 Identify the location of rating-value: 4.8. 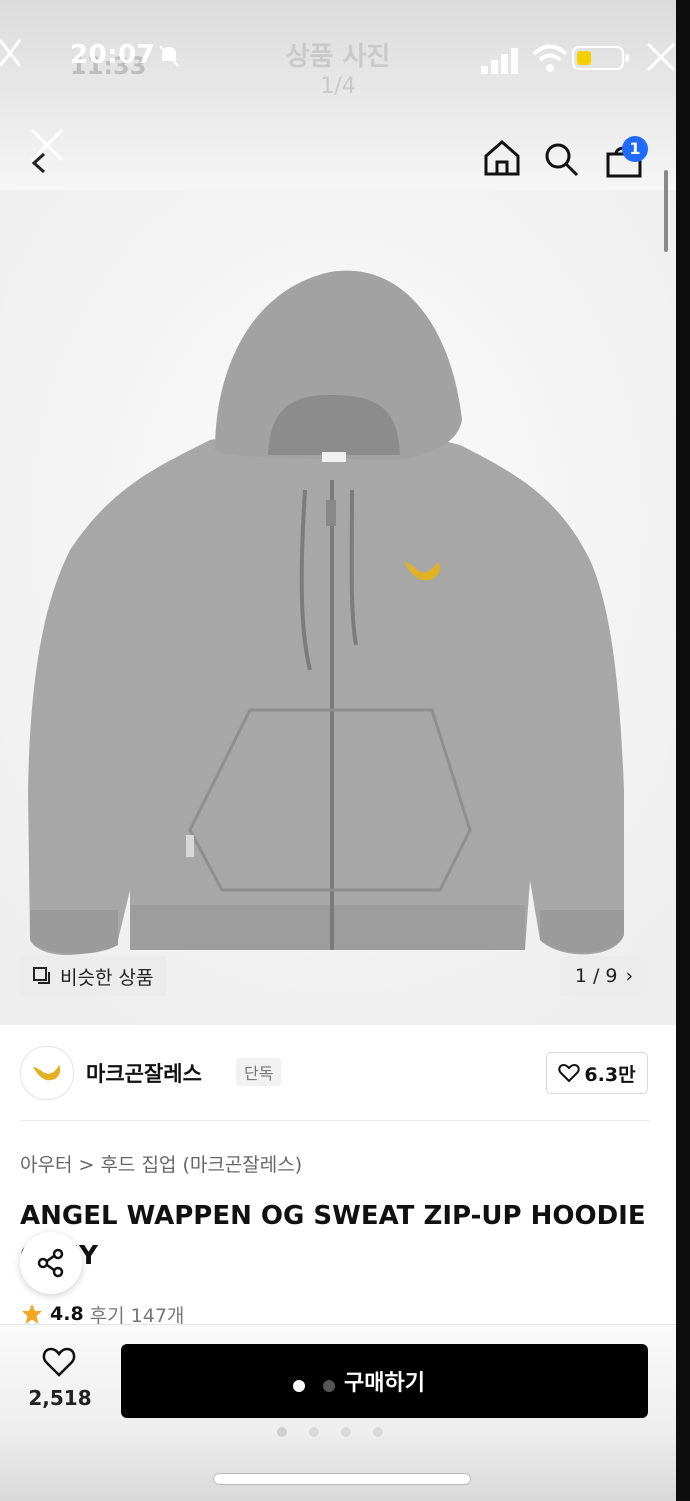
(67, 1314).